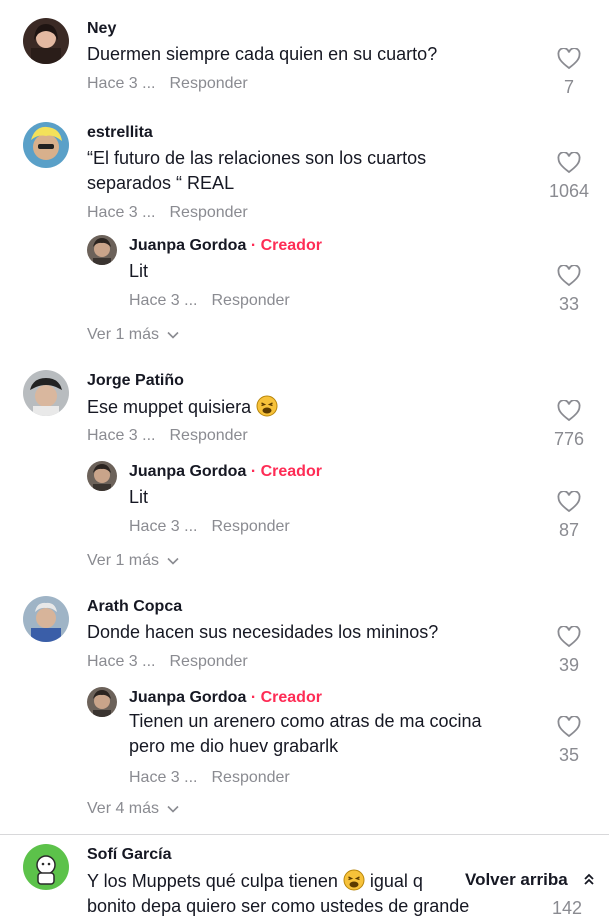 This screenshot has width=609, height=919. What do you see at coordinates (262, 54) in the screenshot?
I see `comment-text: Duermen siempre cada quien en su cuarto?` at bounding box center [262, 54].